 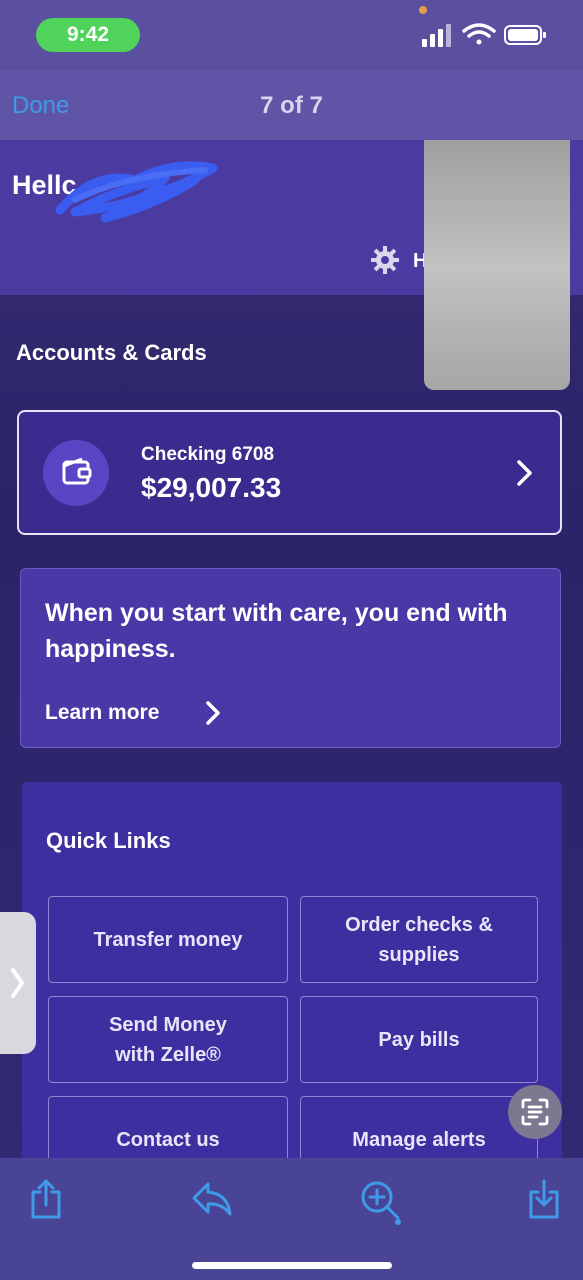 What do you see at coordinates (102, 713) in the screenshot?
I see `learn-more-link: Learn more` at bounding box center [102, 713].